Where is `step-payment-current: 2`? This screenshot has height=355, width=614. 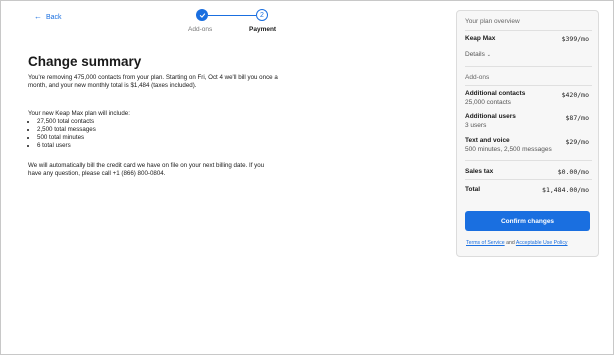 step-payment-current: 2 is located at coordinates (262, 15).